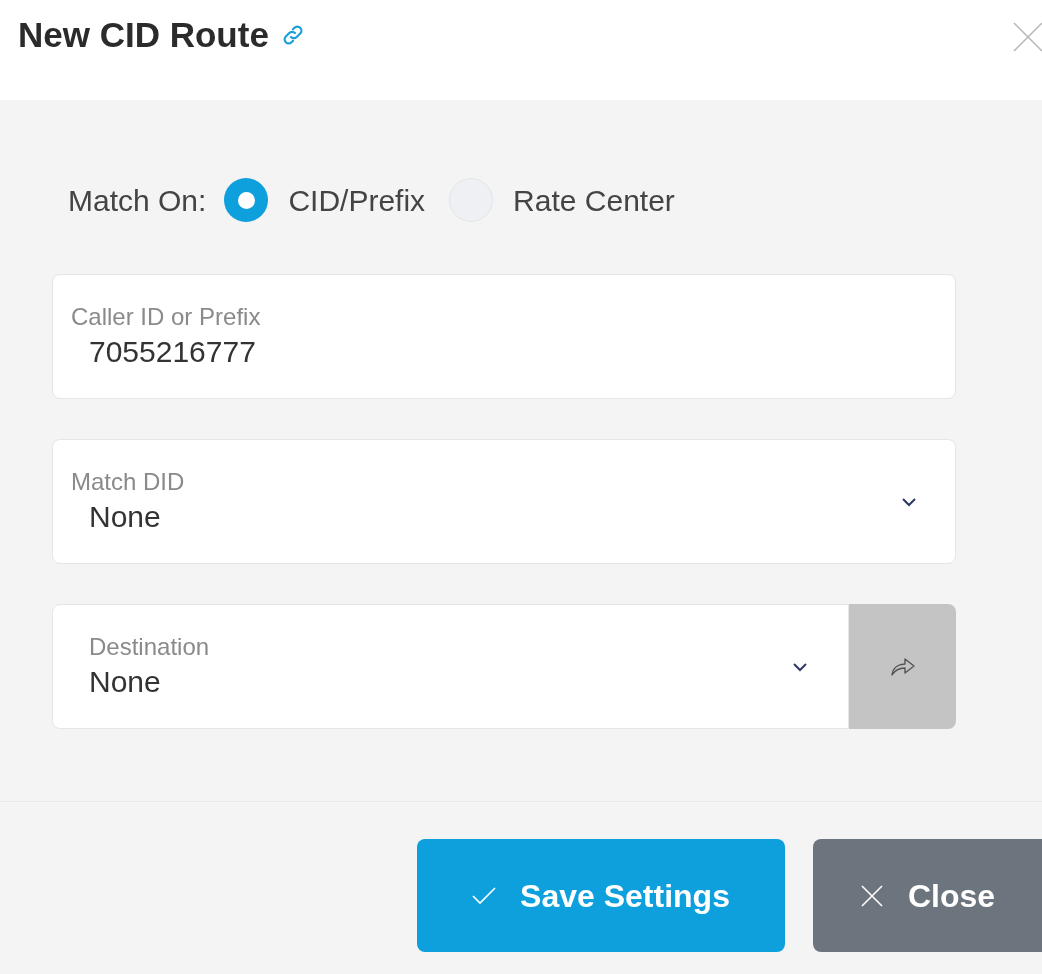 This screenshot has height=974, width=1042. Describe the element at coordinates (450, 666) in the screenshot. I see `dropdown-field: Destination None` at that location.